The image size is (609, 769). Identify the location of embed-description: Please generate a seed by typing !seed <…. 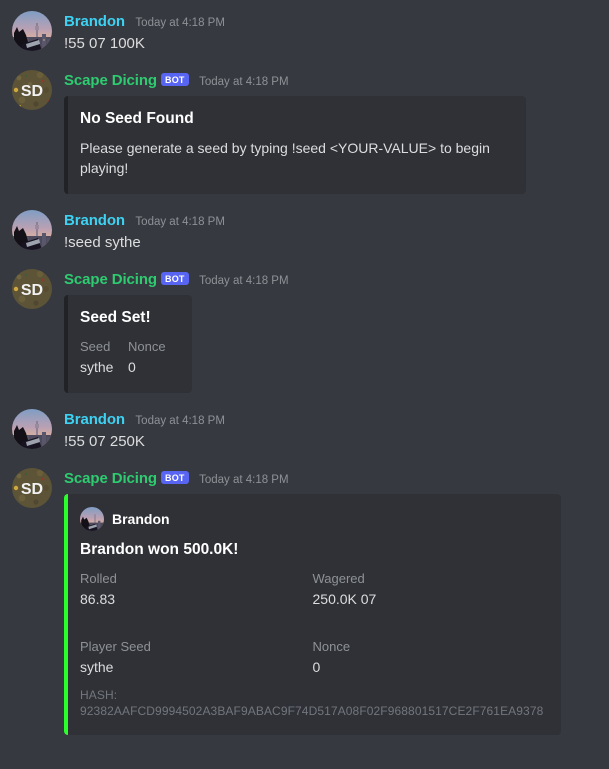
(285, 158).